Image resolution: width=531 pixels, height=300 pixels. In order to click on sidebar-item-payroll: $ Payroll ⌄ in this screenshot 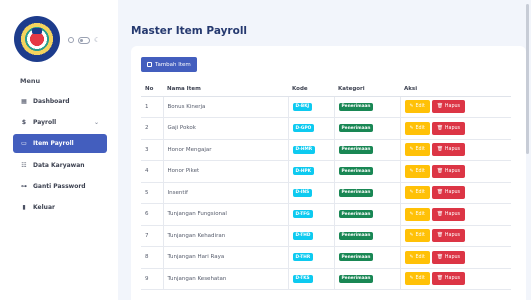, I will do `click(60, 122)`.